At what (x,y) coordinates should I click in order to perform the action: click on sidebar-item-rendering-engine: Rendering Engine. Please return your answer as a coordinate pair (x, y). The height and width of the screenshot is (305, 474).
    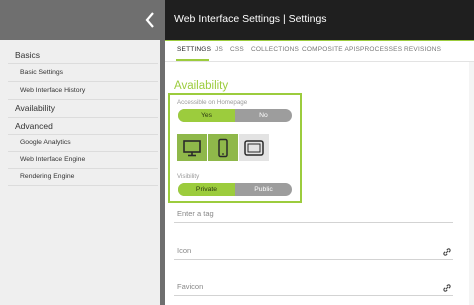
    Looking at the image, I should click on (47, 176).